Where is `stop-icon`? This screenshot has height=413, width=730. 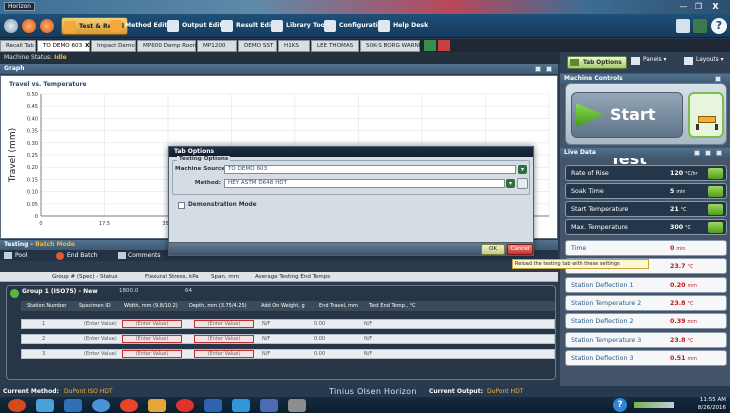
stop-icon is located at coordinates (47, 26).